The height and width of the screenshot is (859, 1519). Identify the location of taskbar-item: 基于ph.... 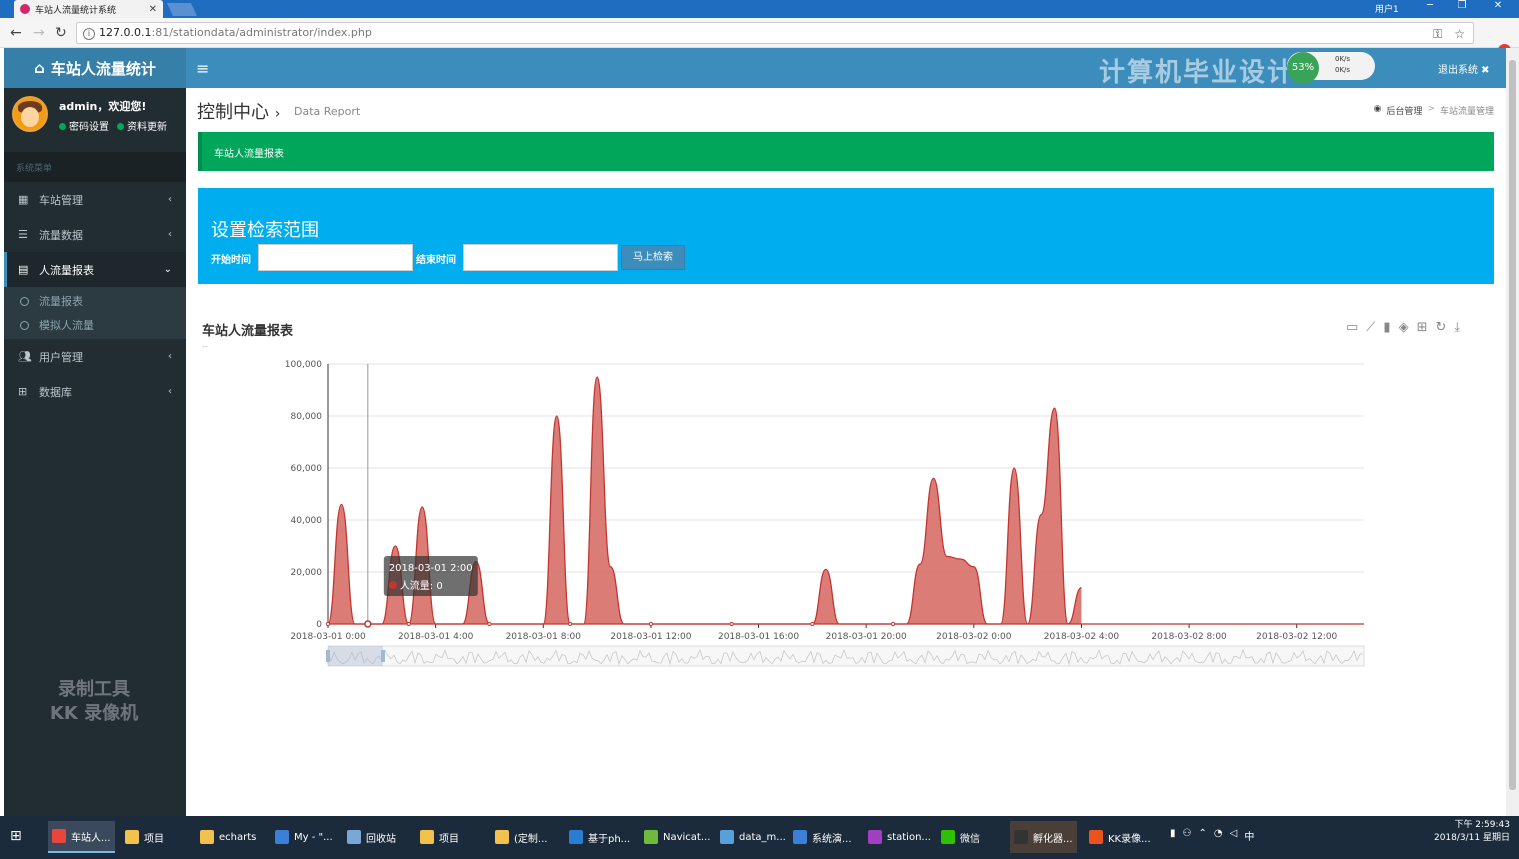
(599, 837).